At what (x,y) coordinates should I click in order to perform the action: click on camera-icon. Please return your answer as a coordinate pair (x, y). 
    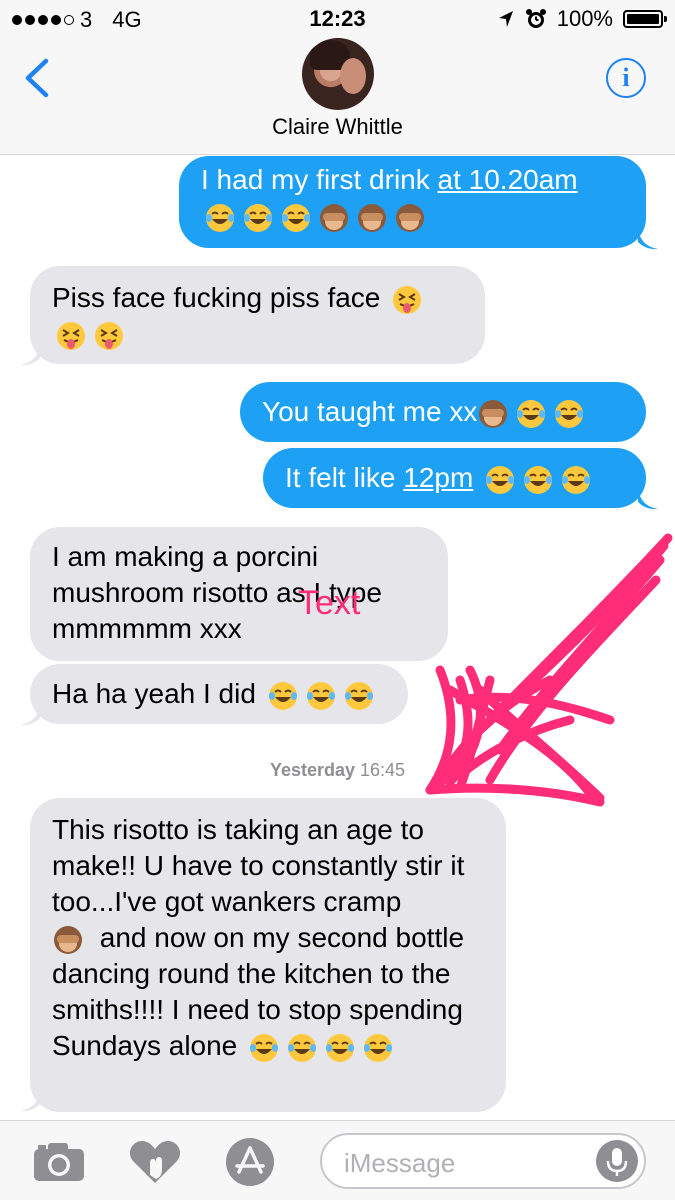
    Looking at the image, I should click on (59, 1162).